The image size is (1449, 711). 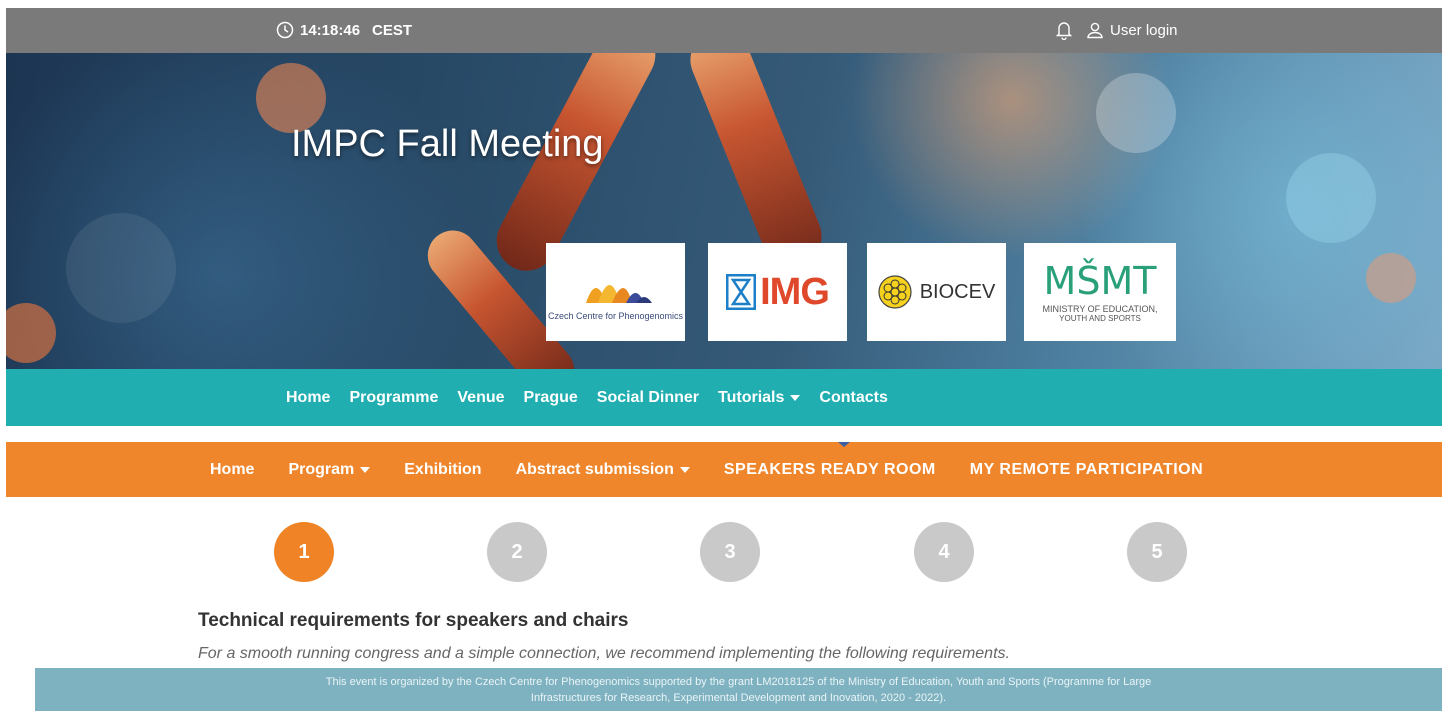 I want to click on main-nav-contacts: Contacts, so click(x=853, y=398).